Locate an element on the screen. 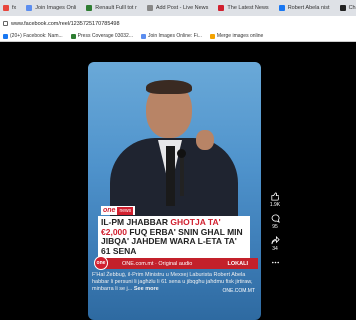 The width and height of the screenshot is (356, 320). browser-tab: Join Images Onli is located at coordinates (51, 8).